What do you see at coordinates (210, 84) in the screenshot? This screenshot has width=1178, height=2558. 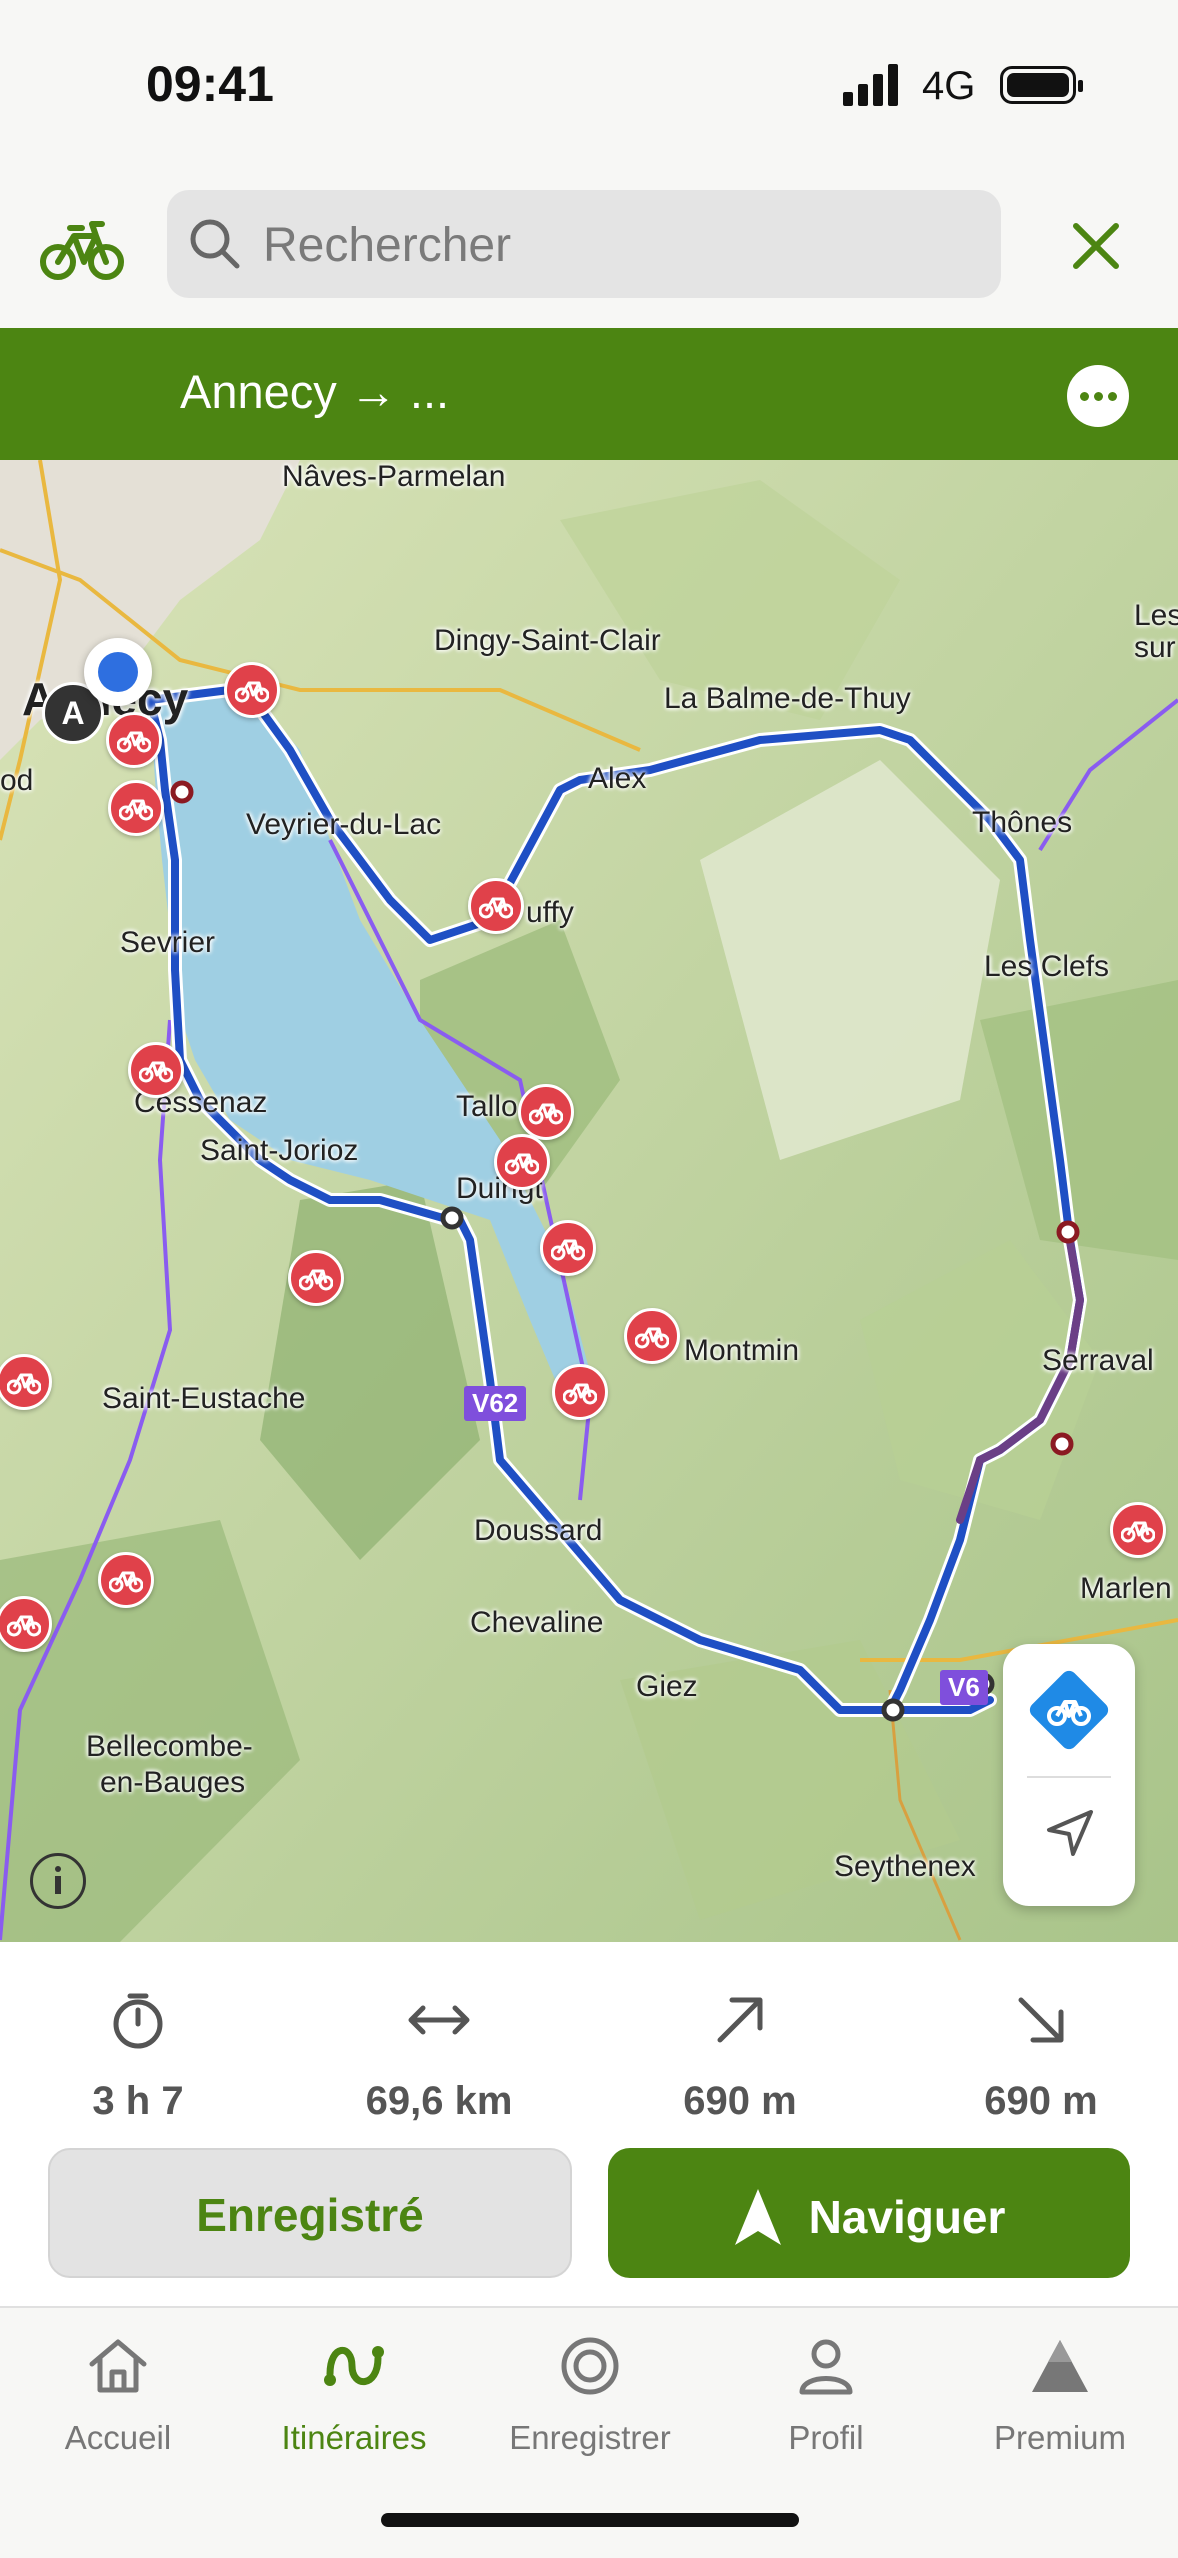 I see `status-time: 09:41` at bounding box center [210, 84].